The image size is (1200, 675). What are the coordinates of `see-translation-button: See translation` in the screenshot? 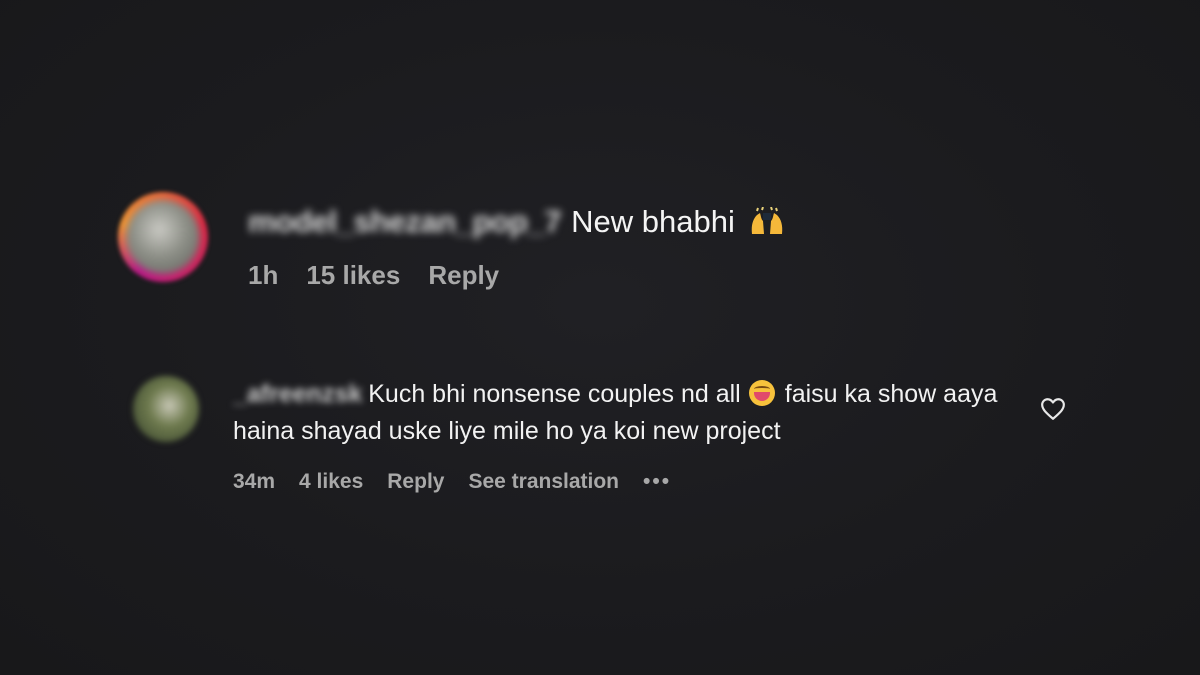 It's located at (543, 482).